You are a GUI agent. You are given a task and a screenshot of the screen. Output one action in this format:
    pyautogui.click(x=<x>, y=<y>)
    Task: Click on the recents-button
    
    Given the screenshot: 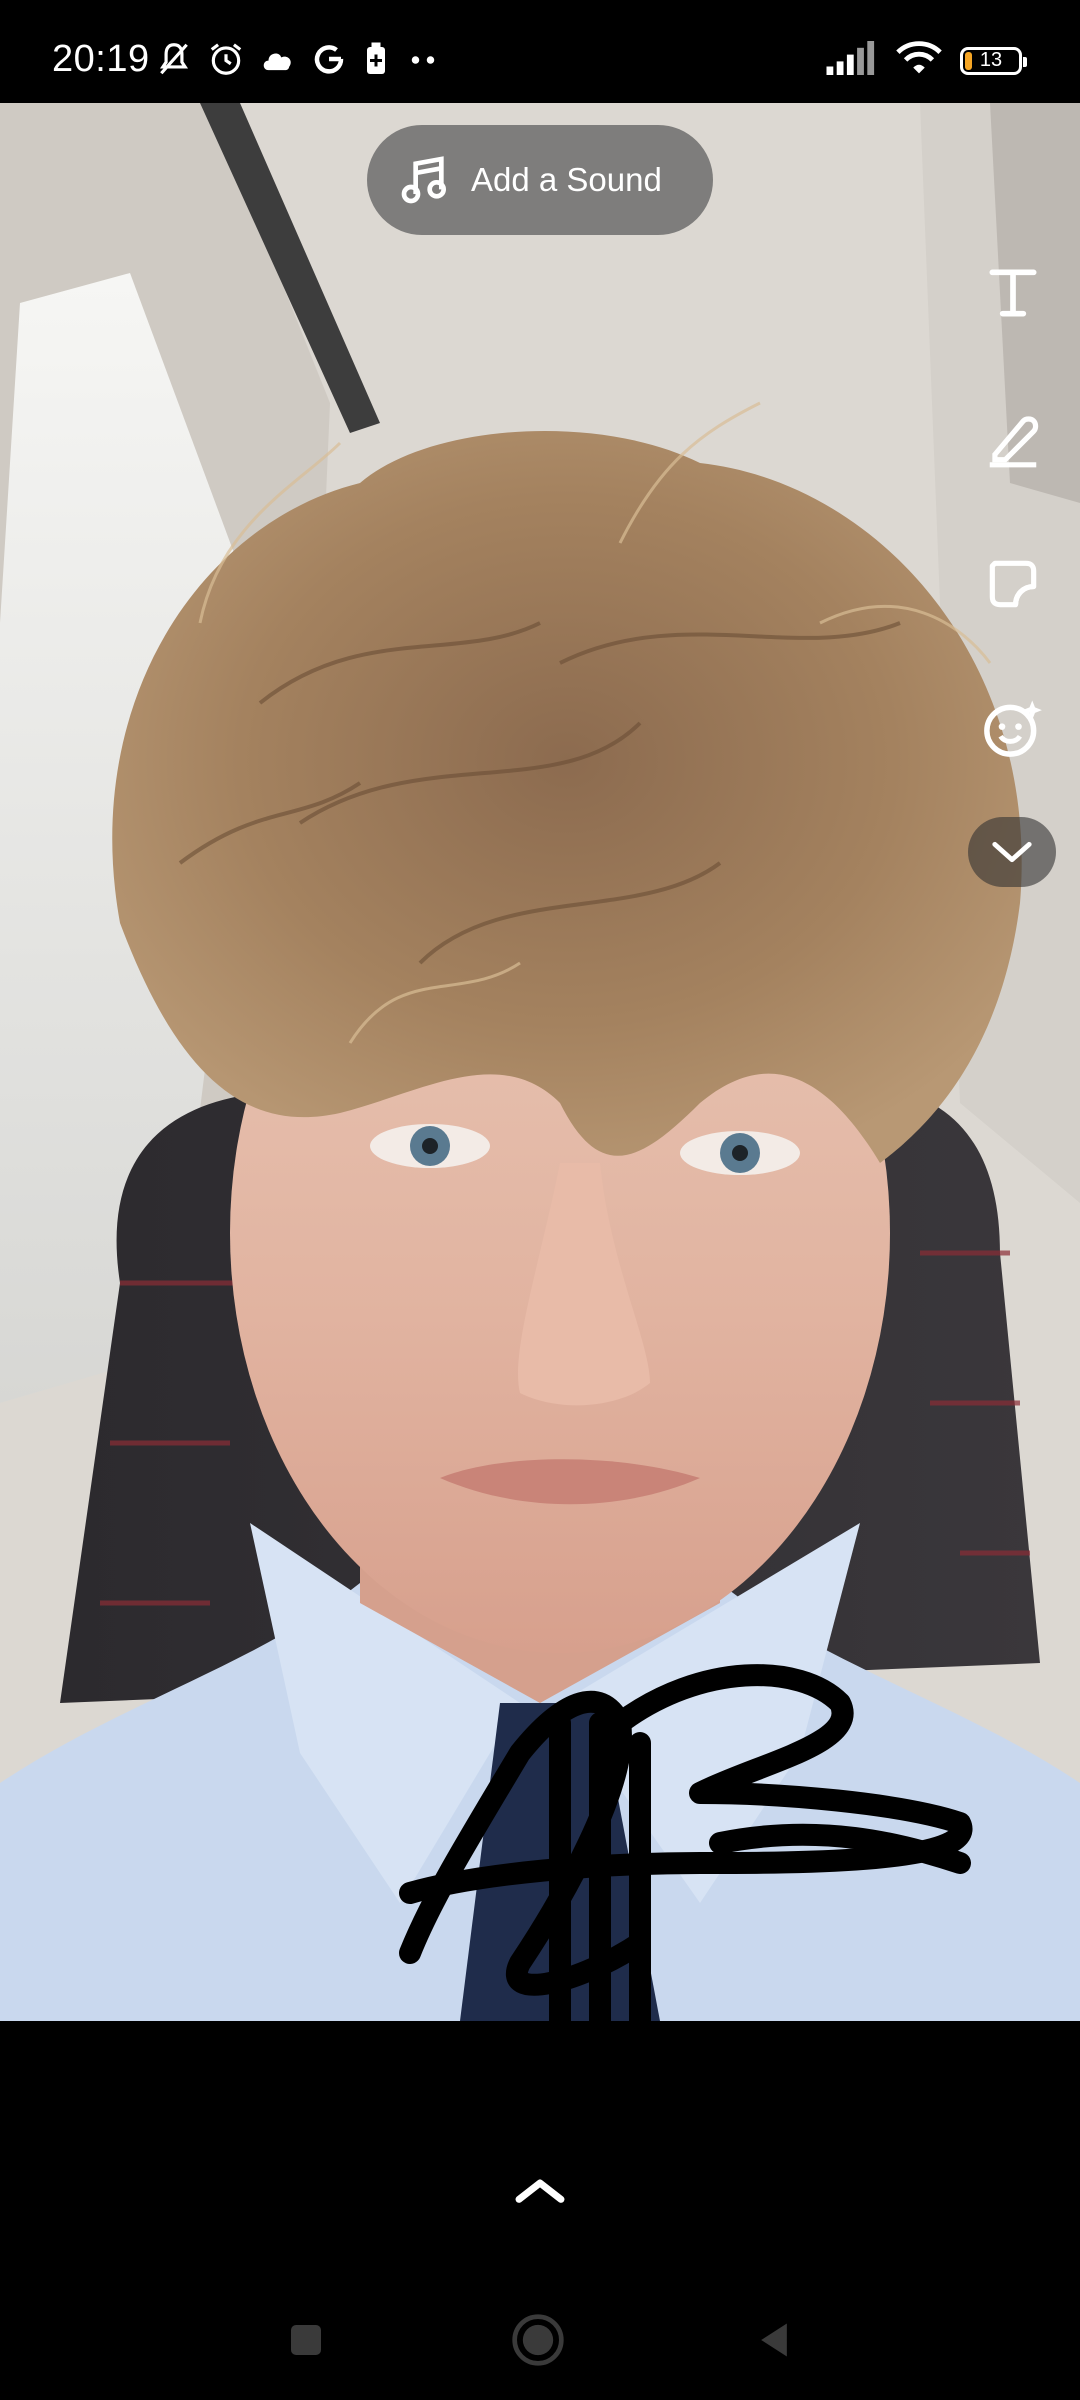 What is the action you would take?
    pyautogui.click(x=306, y=2340)
    